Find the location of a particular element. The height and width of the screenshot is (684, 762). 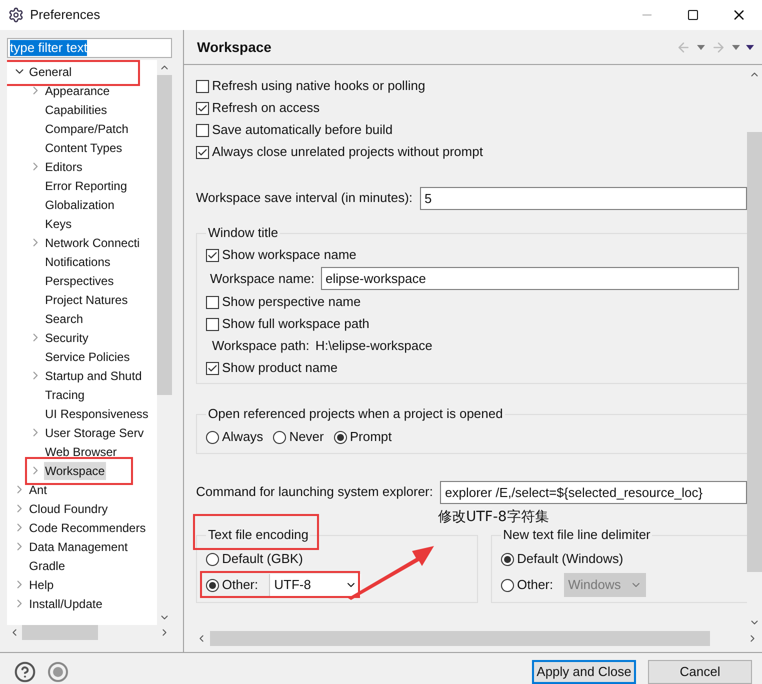

tree-item: Cloud Foundry is located at coordinates (68, 509).